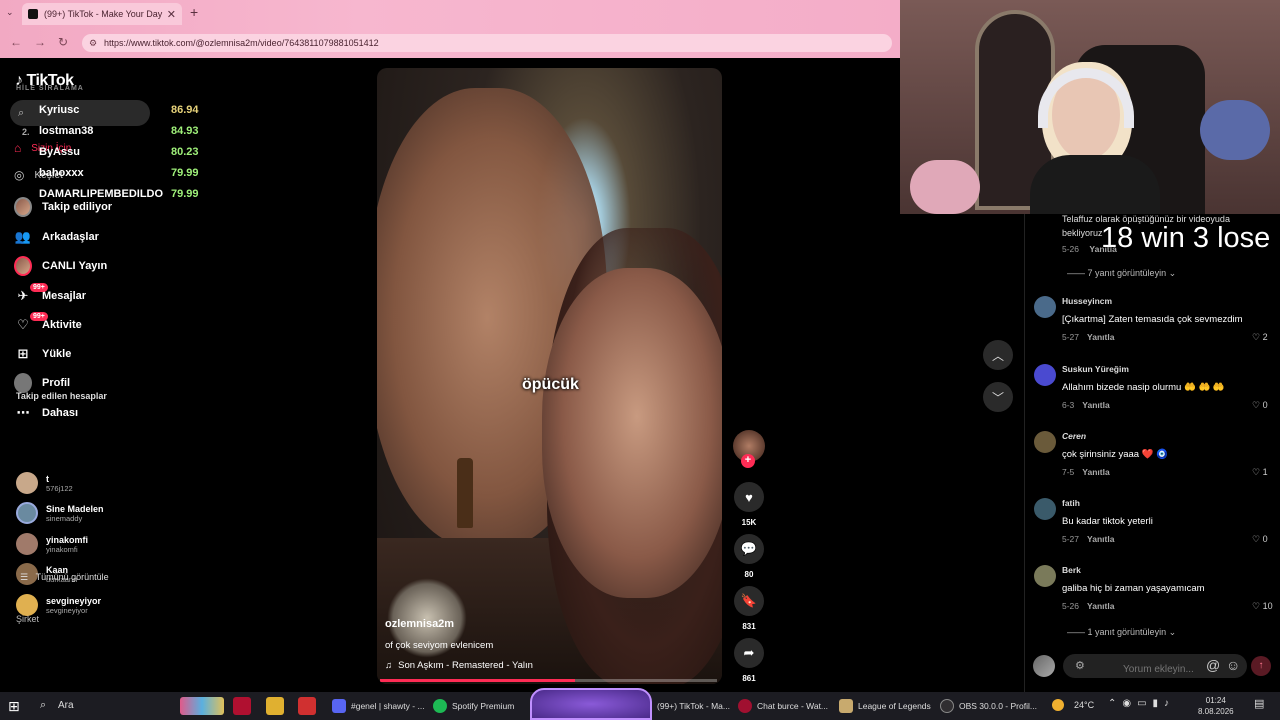  I want to click on nav-profile: Profil, so click(42, 383).